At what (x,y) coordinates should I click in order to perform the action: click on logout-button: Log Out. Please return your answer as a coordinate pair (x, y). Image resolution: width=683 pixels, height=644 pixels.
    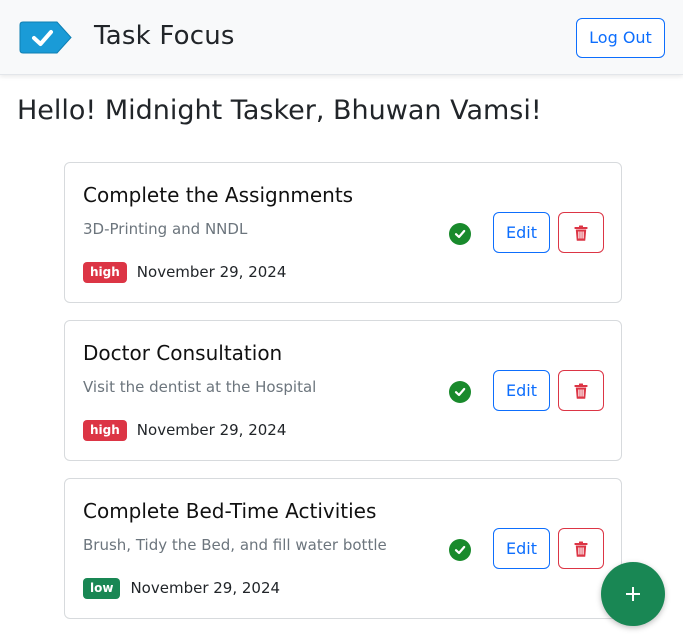
    Looking at the image, I should click on (620, 38).